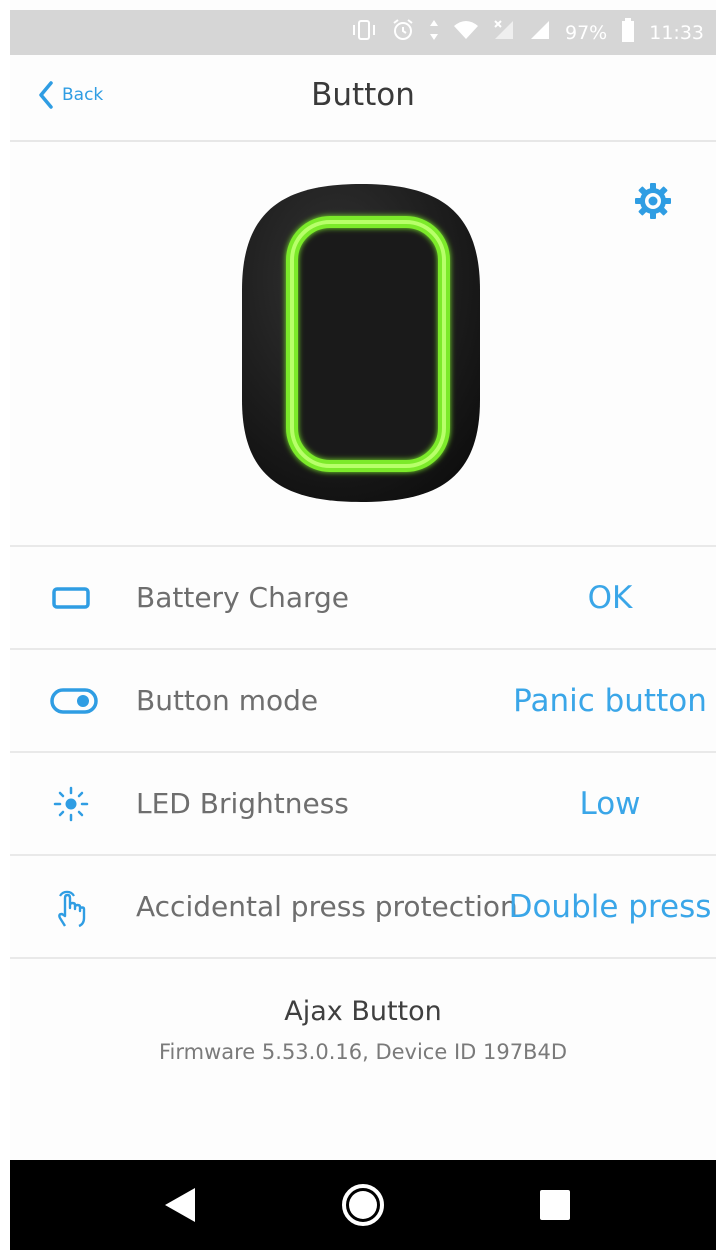 This screenshot has height=1250, width=716. What do you see at coordinates (653, 201) in the screenshot?
I see `settings-gear-icon` at bounding box center [653, 201].